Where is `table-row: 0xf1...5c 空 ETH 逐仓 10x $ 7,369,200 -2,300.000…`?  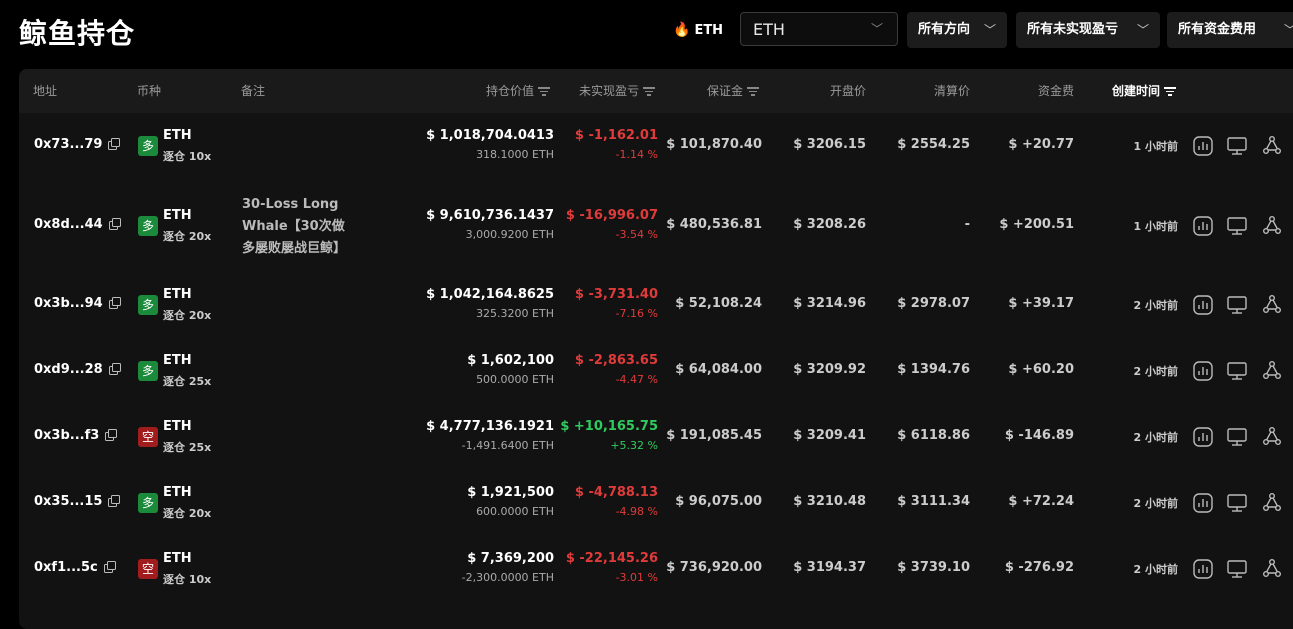
table-row: 0xf1...5c 空 ETH 逐仓 10x $ 7,369,200 -2,300.000… is located at coordinates (656, 569).